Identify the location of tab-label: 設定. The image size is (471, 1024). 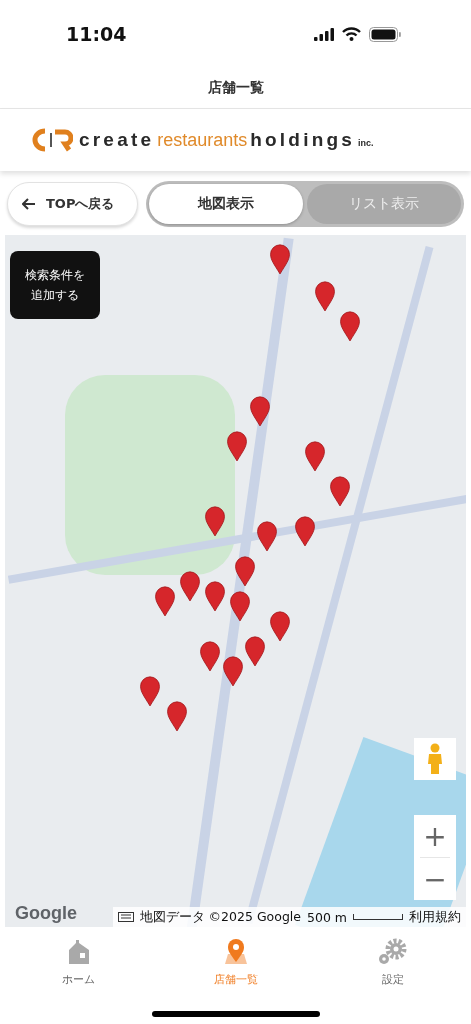
(392, 979).